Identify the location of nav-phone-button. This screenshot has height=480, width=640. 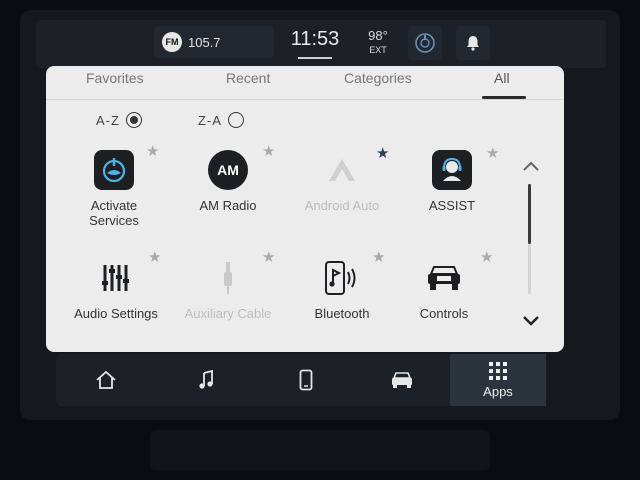
(306, 380).